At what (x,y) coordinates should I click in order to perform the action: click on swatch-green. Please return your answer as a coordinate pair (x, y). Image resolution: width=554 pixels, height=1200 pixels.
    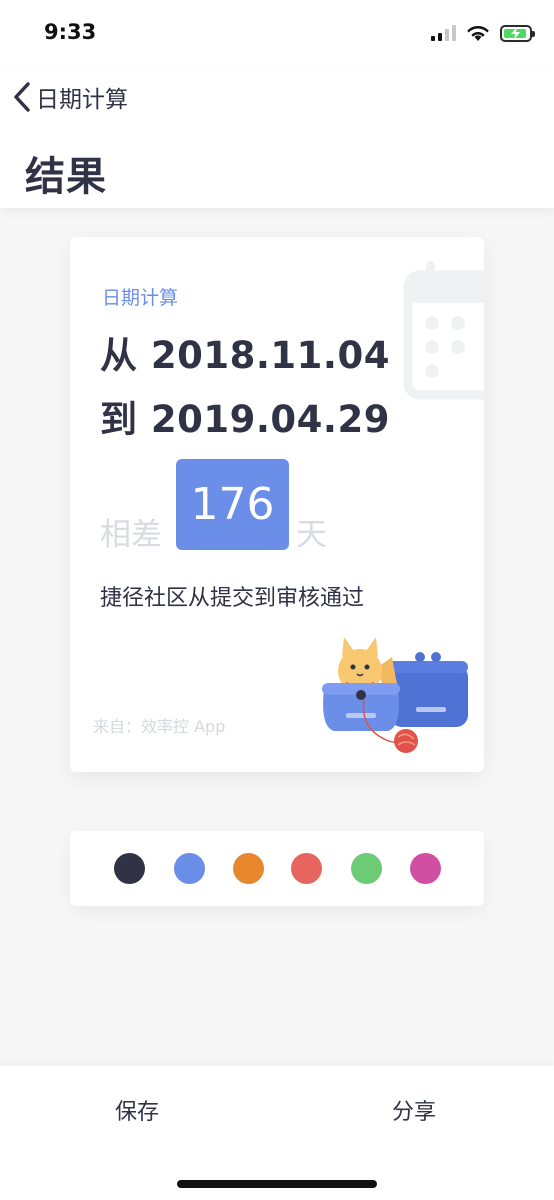
    Looking at the image, I should click on (366, 868).